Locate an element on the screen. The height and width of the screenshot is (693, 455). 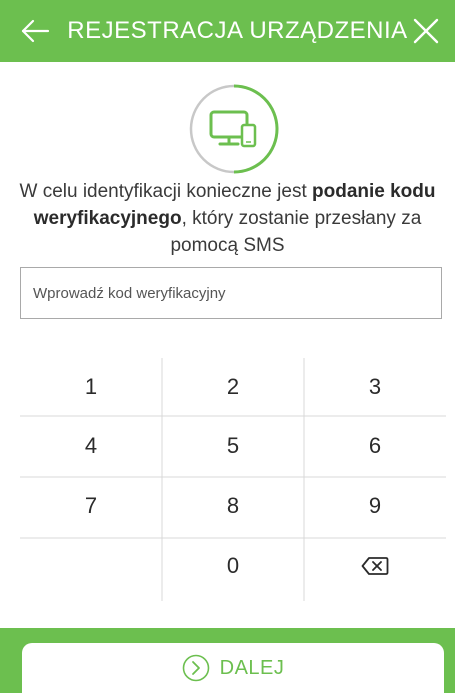
key-9: 9 is located at coordinates (375, 506).